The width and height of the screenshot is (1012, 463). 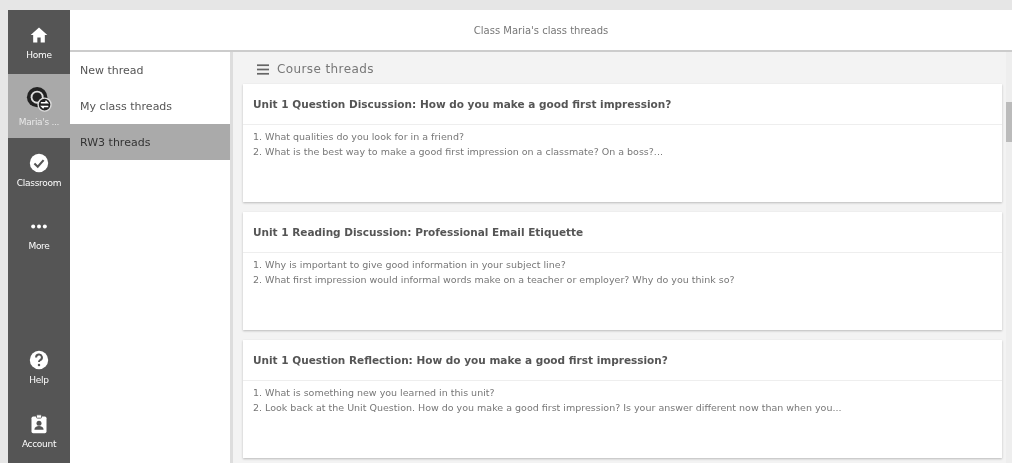 What do you see at coordinates (39, 98) in the screenshot?
I see `class-icon` at bounding box center [39, 98].